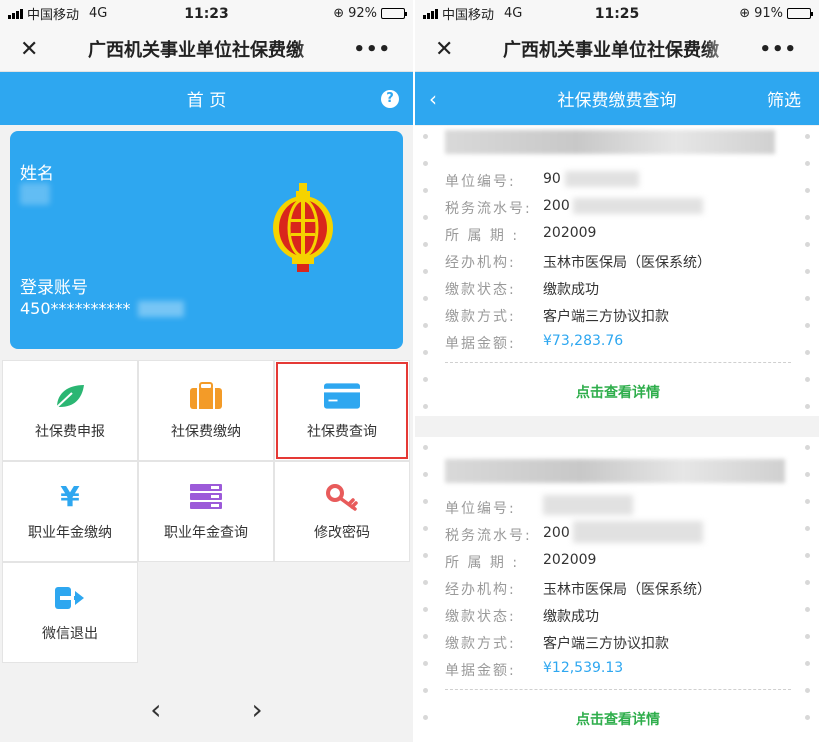 The image size is (819, 742). I want to click on account-label: 登录账号, so click(54, 288).